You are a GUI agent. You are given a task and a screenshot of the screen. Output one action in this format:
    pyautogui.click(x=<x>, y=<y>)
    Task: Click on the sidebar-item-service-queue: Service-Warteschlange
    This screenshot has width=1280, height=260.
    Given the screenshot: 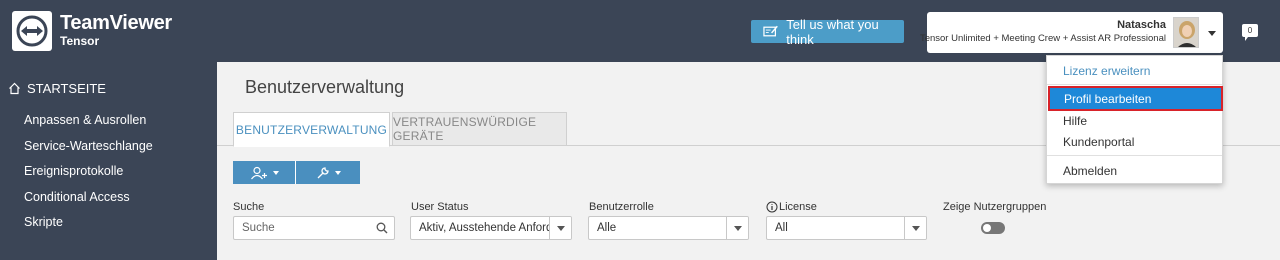 What is the action you would take?
    pyautogui.click(x=88, y=146)
    